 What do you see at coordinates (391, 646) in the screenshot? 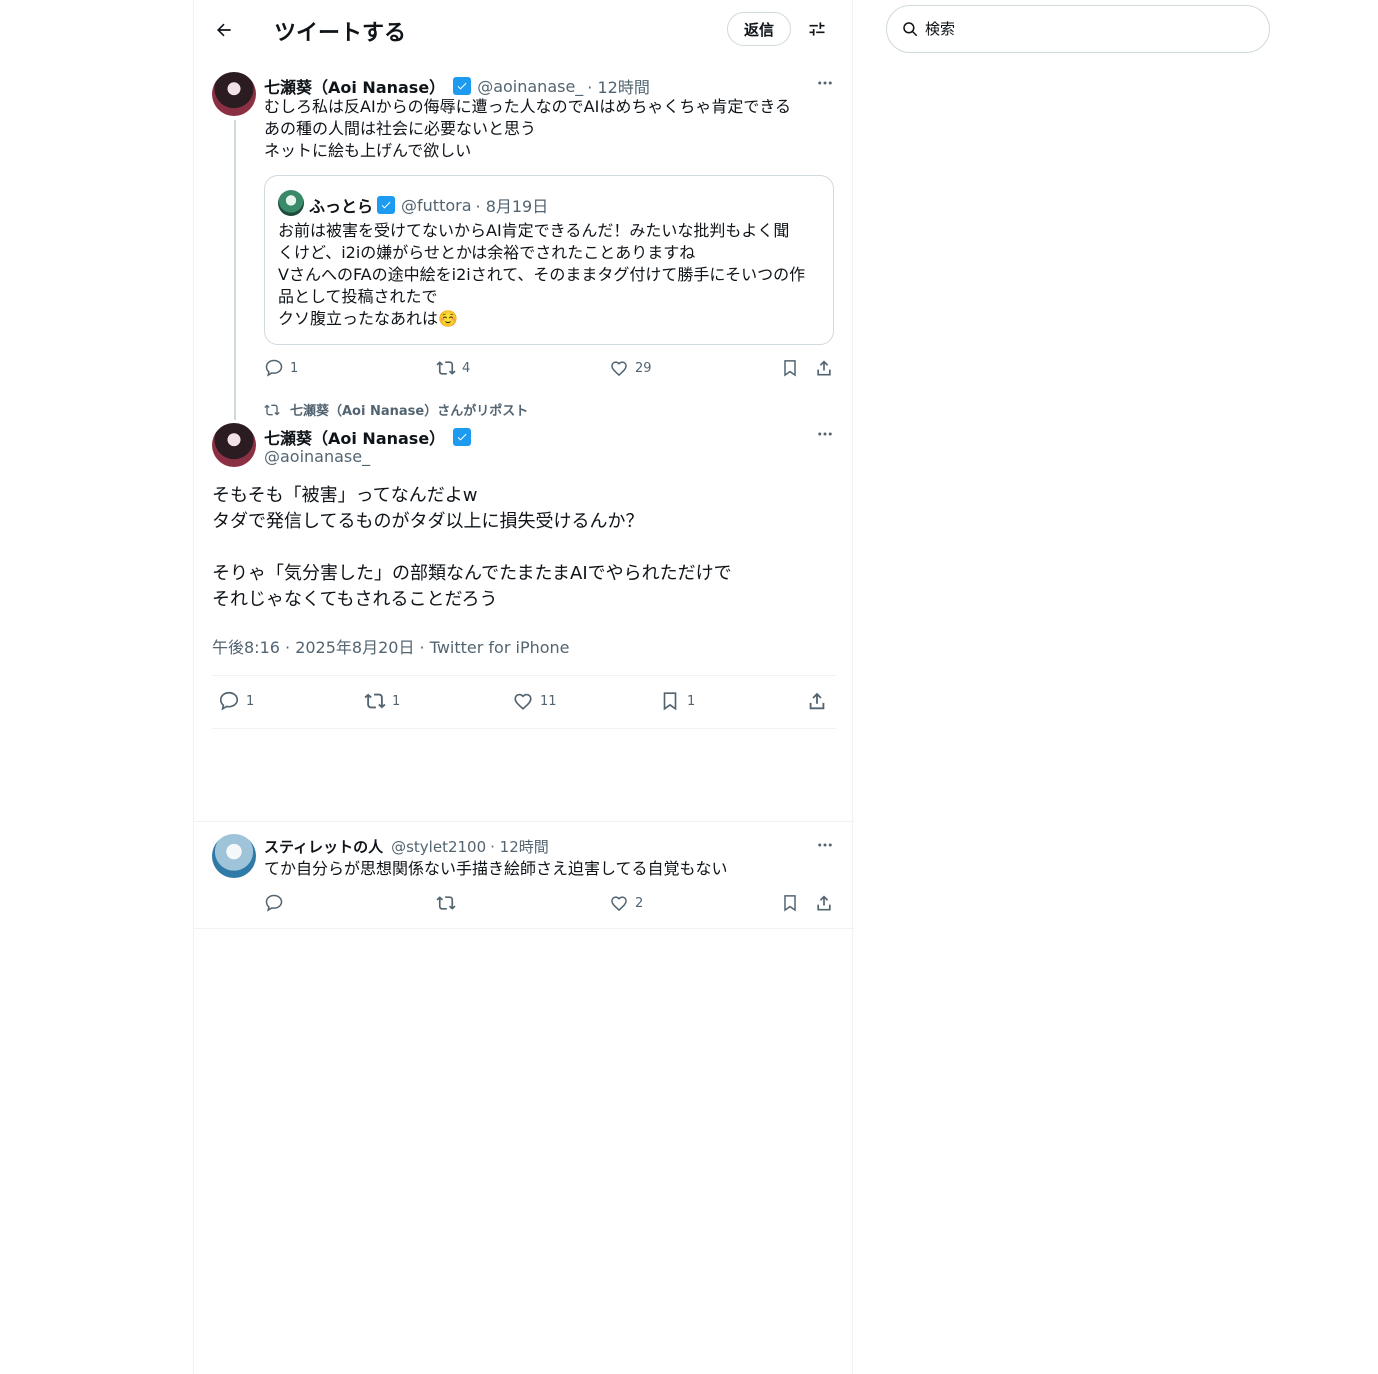
I see `tweet-meta: 午後8:16 · 2025年8月20日 · Twitter for iPhone` at bounding box center [391, 646].